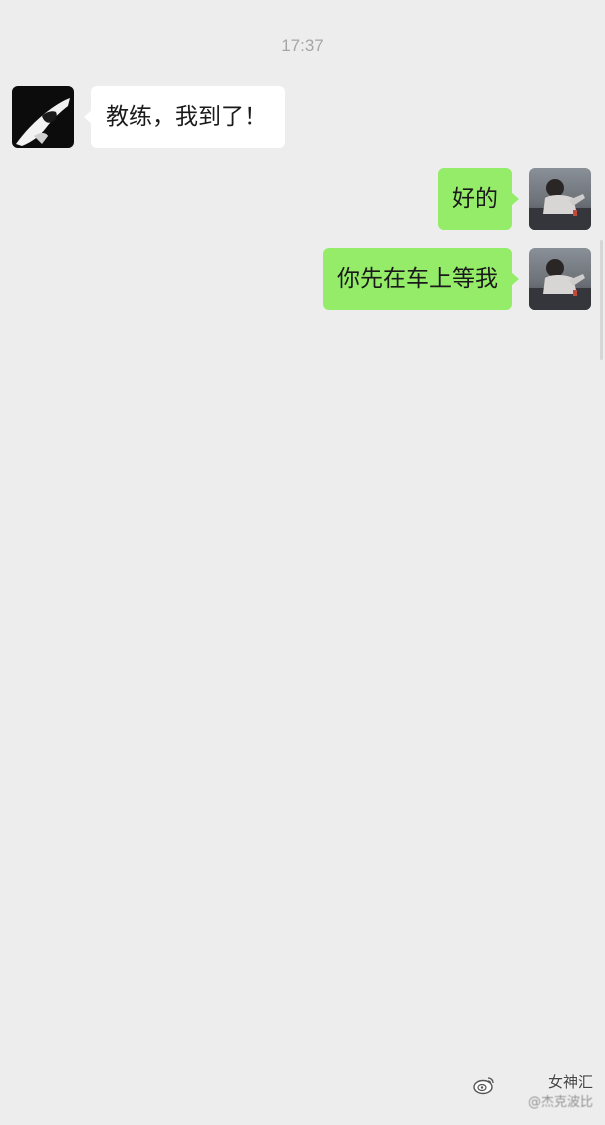  I want to click on watermark-handle: @杰克波比, so click(560, 1102).